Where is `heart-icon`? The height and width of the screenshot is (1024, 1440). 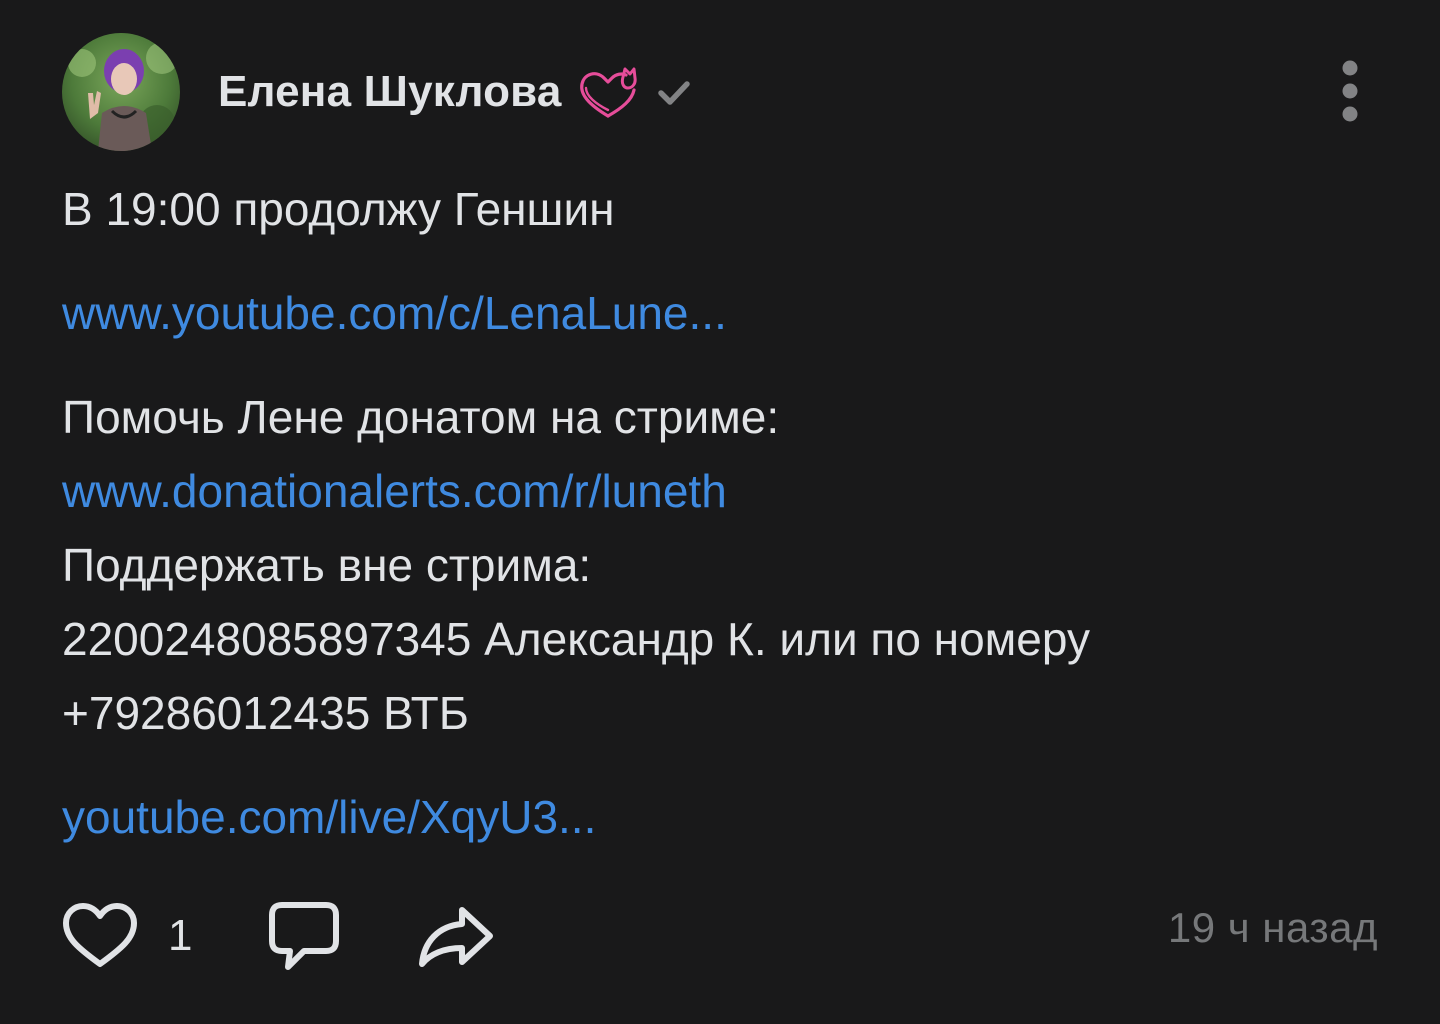
heart-icon is located at coordinates (100, 935).